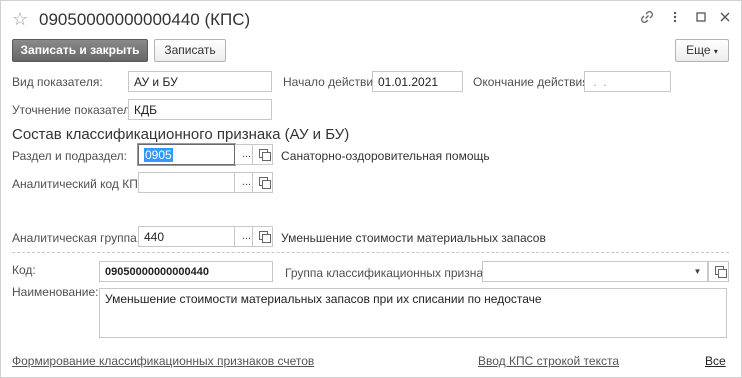  I want to click on indicator-type-field: АУ и БУ, so click(200, 81).